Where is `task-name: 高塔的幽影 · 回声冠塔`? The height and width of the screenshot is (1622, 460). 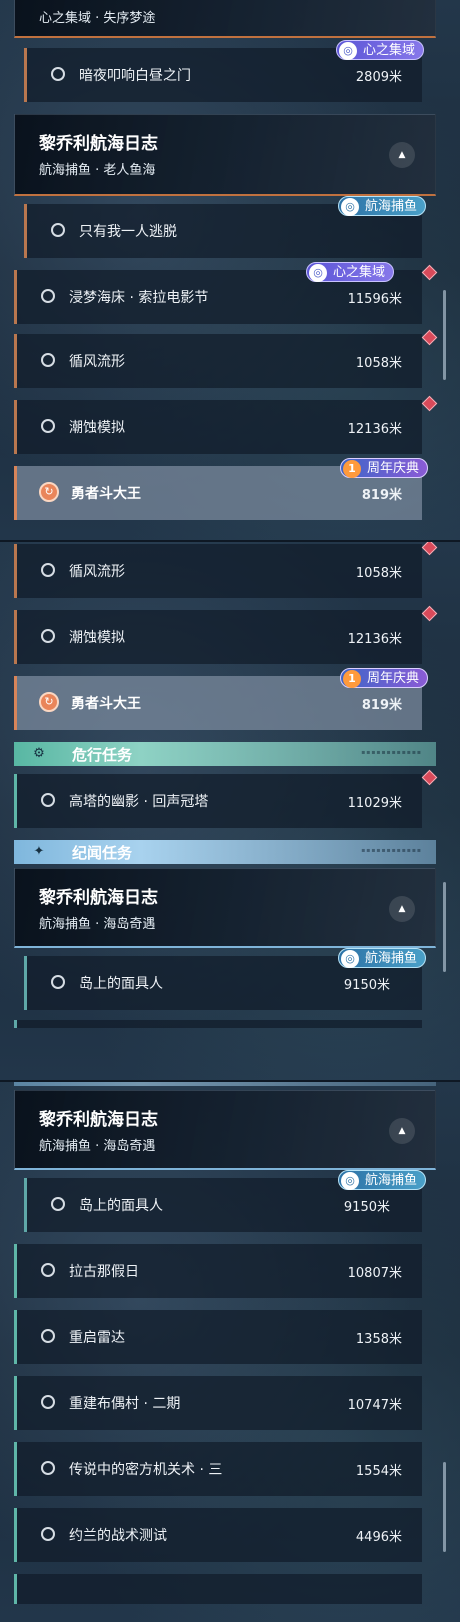
task-name: 高塔的幽影 · 回声冠塔 is located at coordinates (139, 802).